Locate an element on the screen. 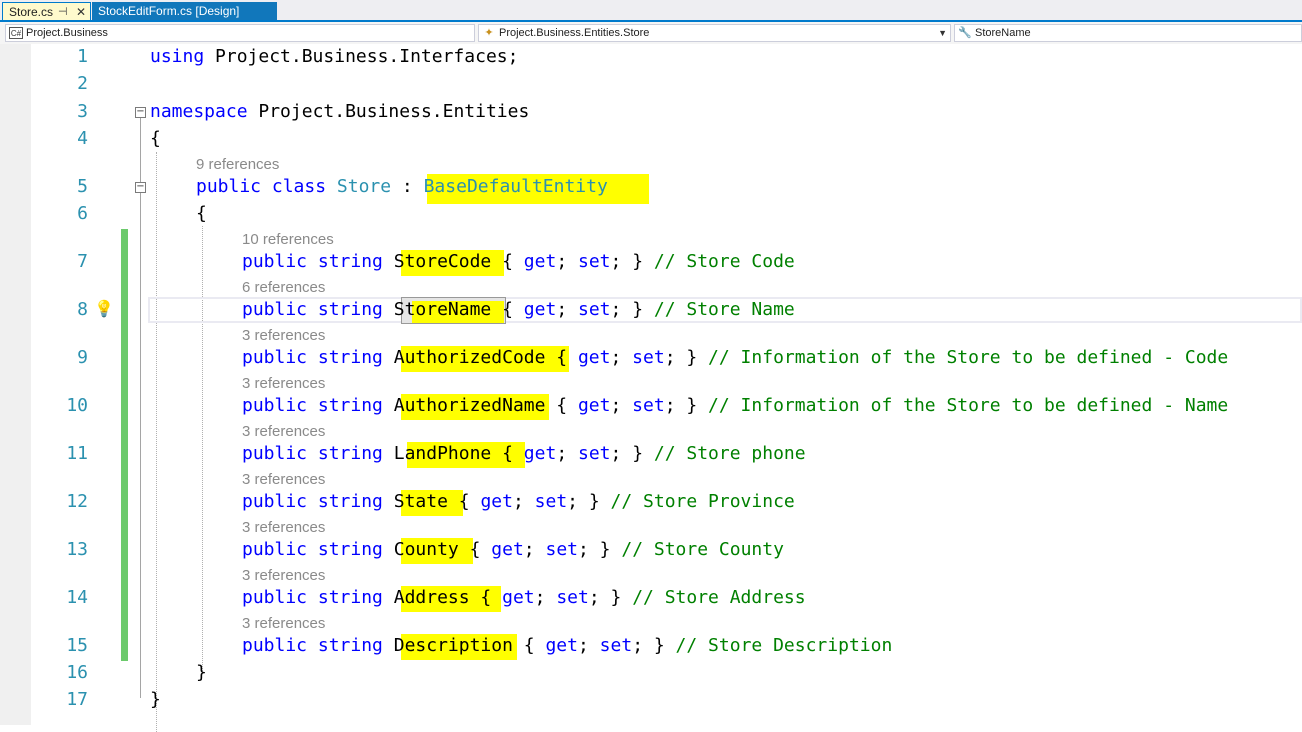 Image resolution: width=1302 pixels, height=732 pixels. property-name: Address is located at coordinates (431, 597).